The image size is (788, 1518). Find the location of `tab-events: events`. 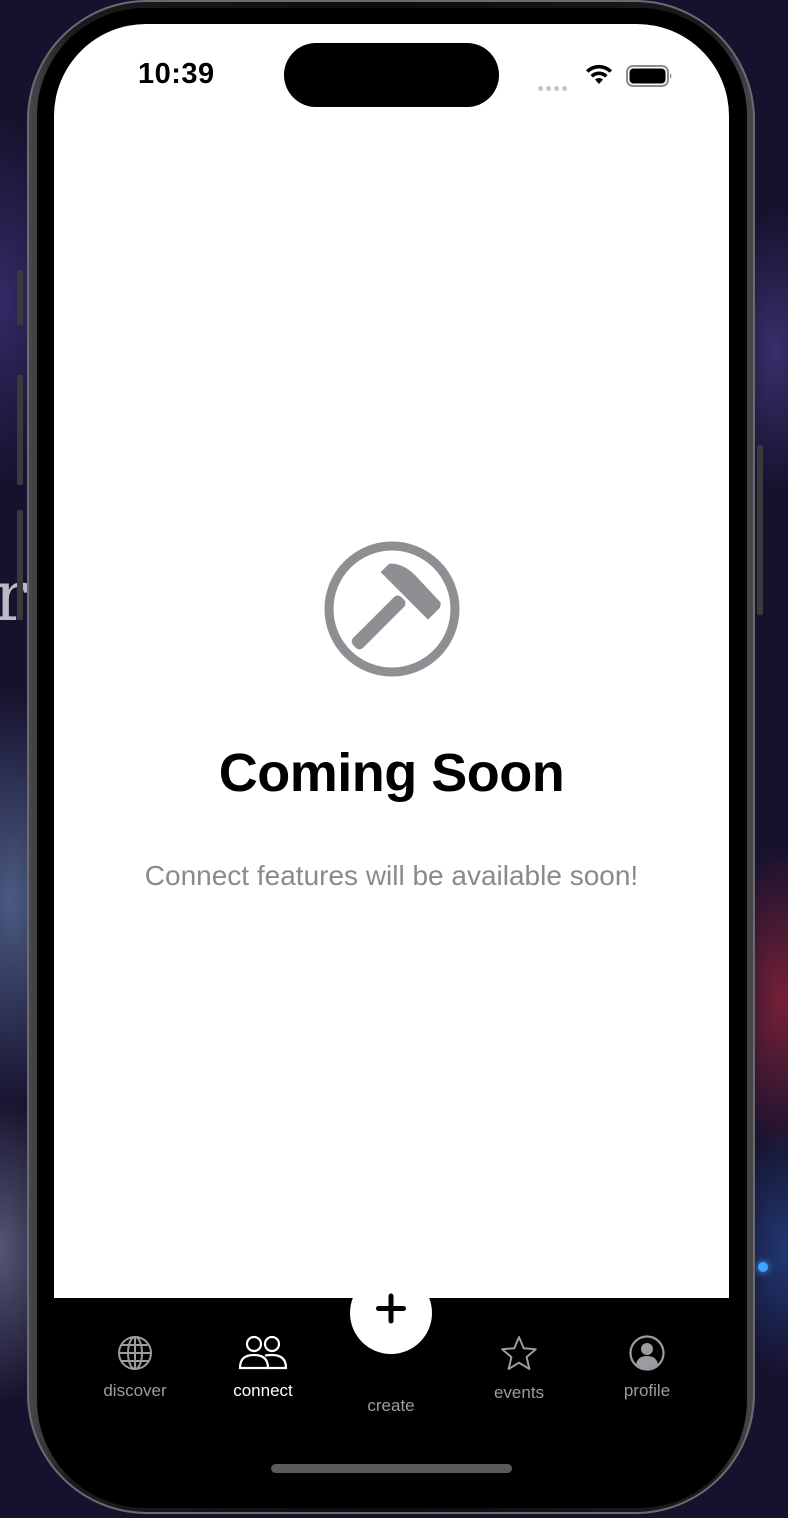

tab-events: events is located at coordinates (519, 1368).